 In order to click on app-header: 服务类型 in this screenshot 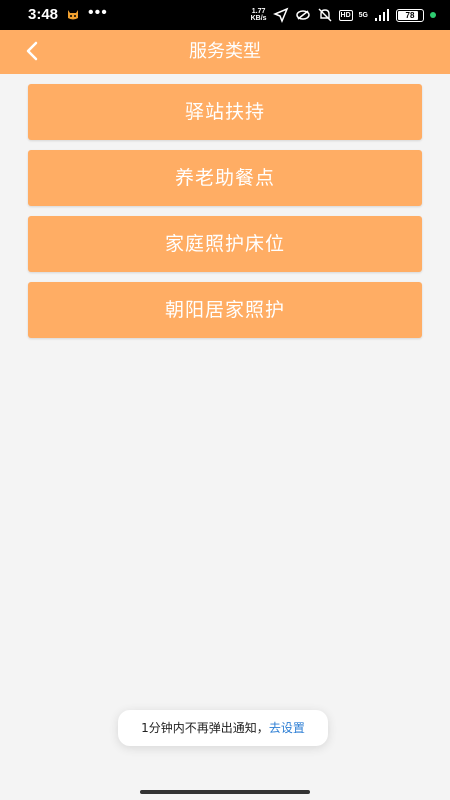, I will do `click(225, 52)`.